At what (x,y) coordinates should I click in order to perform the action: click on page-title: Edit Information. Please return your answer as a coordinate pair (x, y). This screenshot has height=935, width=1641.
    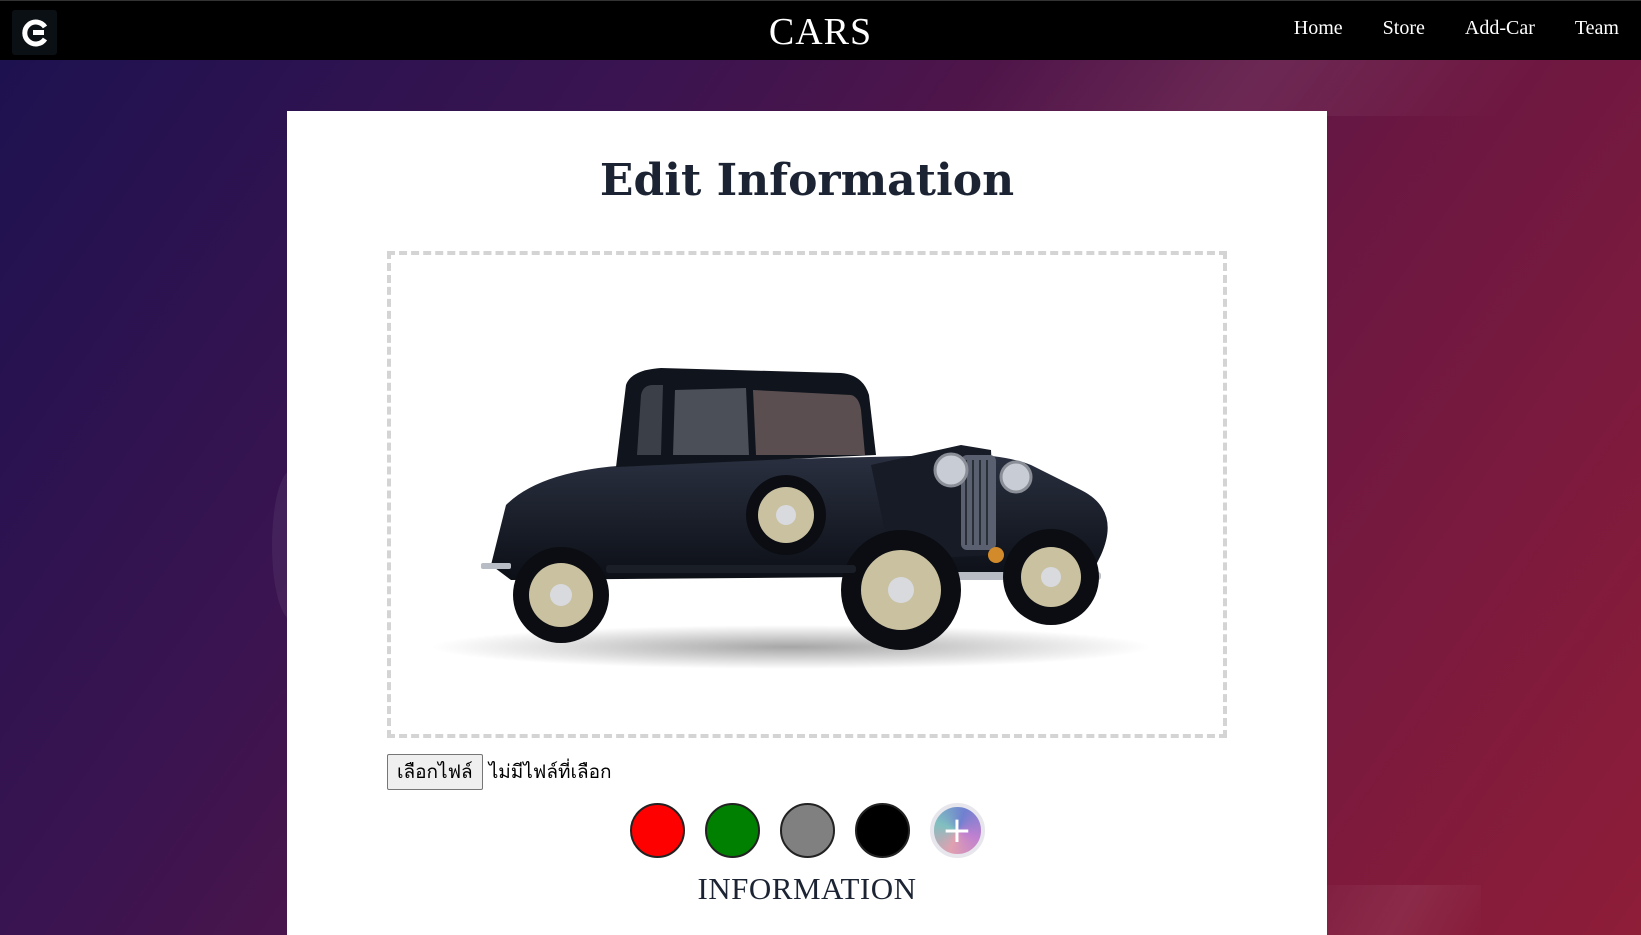
    Looking at the image, I should click on (807, 180).